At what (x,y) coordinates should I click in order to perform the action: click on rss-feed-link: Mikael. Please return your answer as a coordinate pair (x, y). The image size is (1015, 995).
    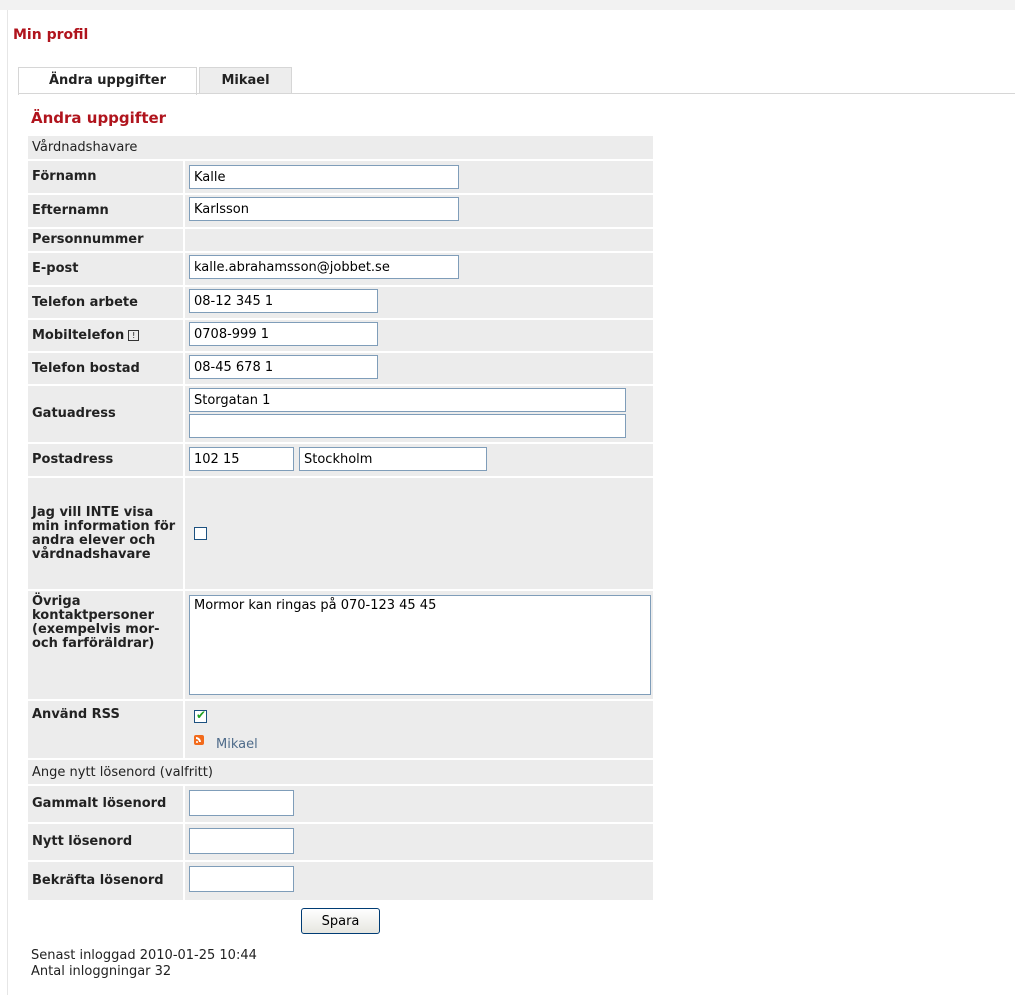
    Looking at the image, I should click on (237, 744).